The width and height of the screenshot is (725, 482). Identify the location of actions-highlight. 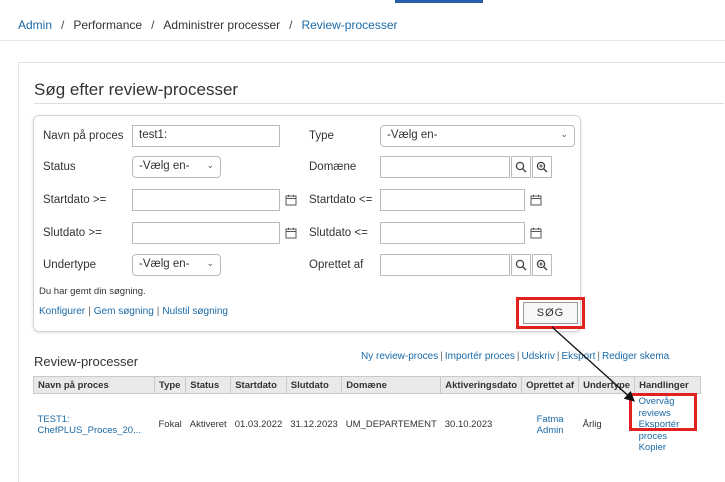
(663, 412).